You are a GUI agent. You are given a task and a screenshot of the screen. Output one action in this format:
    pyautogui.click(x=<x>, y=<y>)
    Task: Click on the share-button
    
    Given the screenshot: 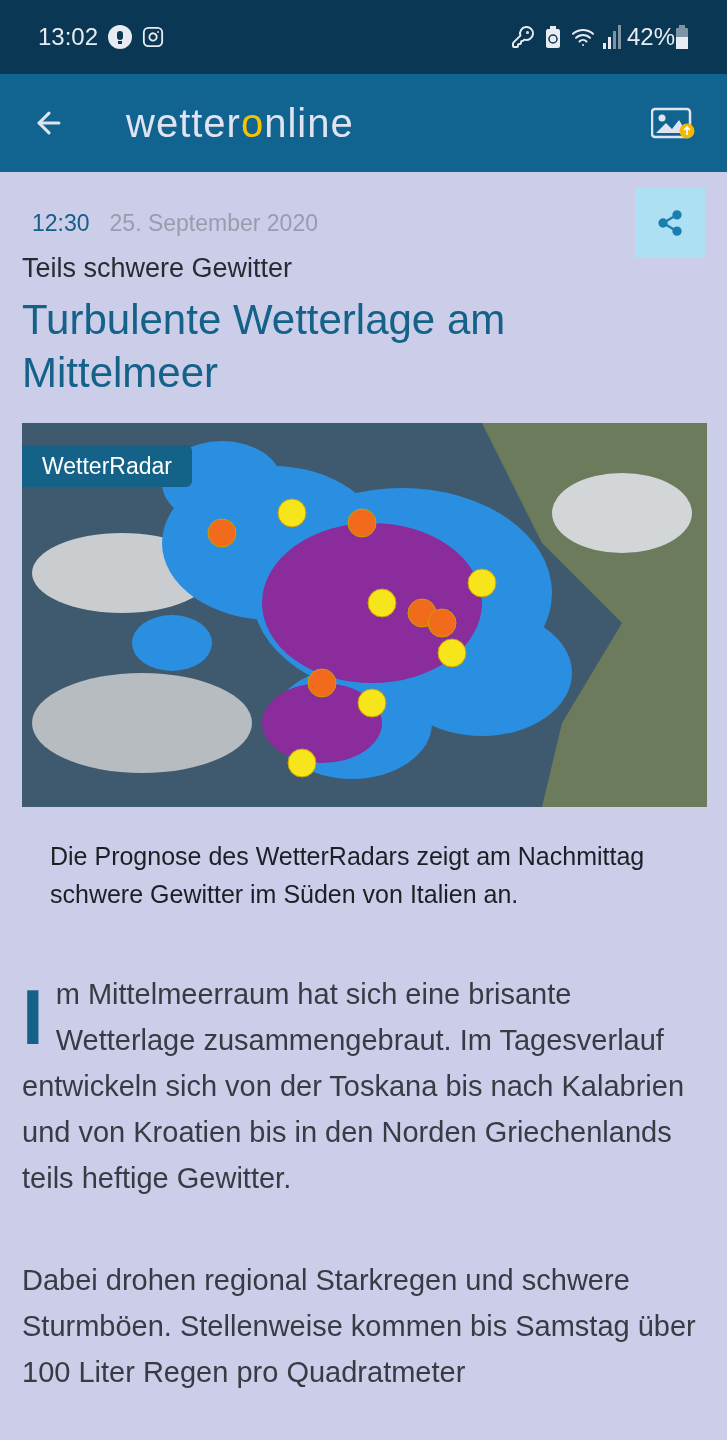 What is the action you would take?
    pyautogui.click(x=670, y=223)
    